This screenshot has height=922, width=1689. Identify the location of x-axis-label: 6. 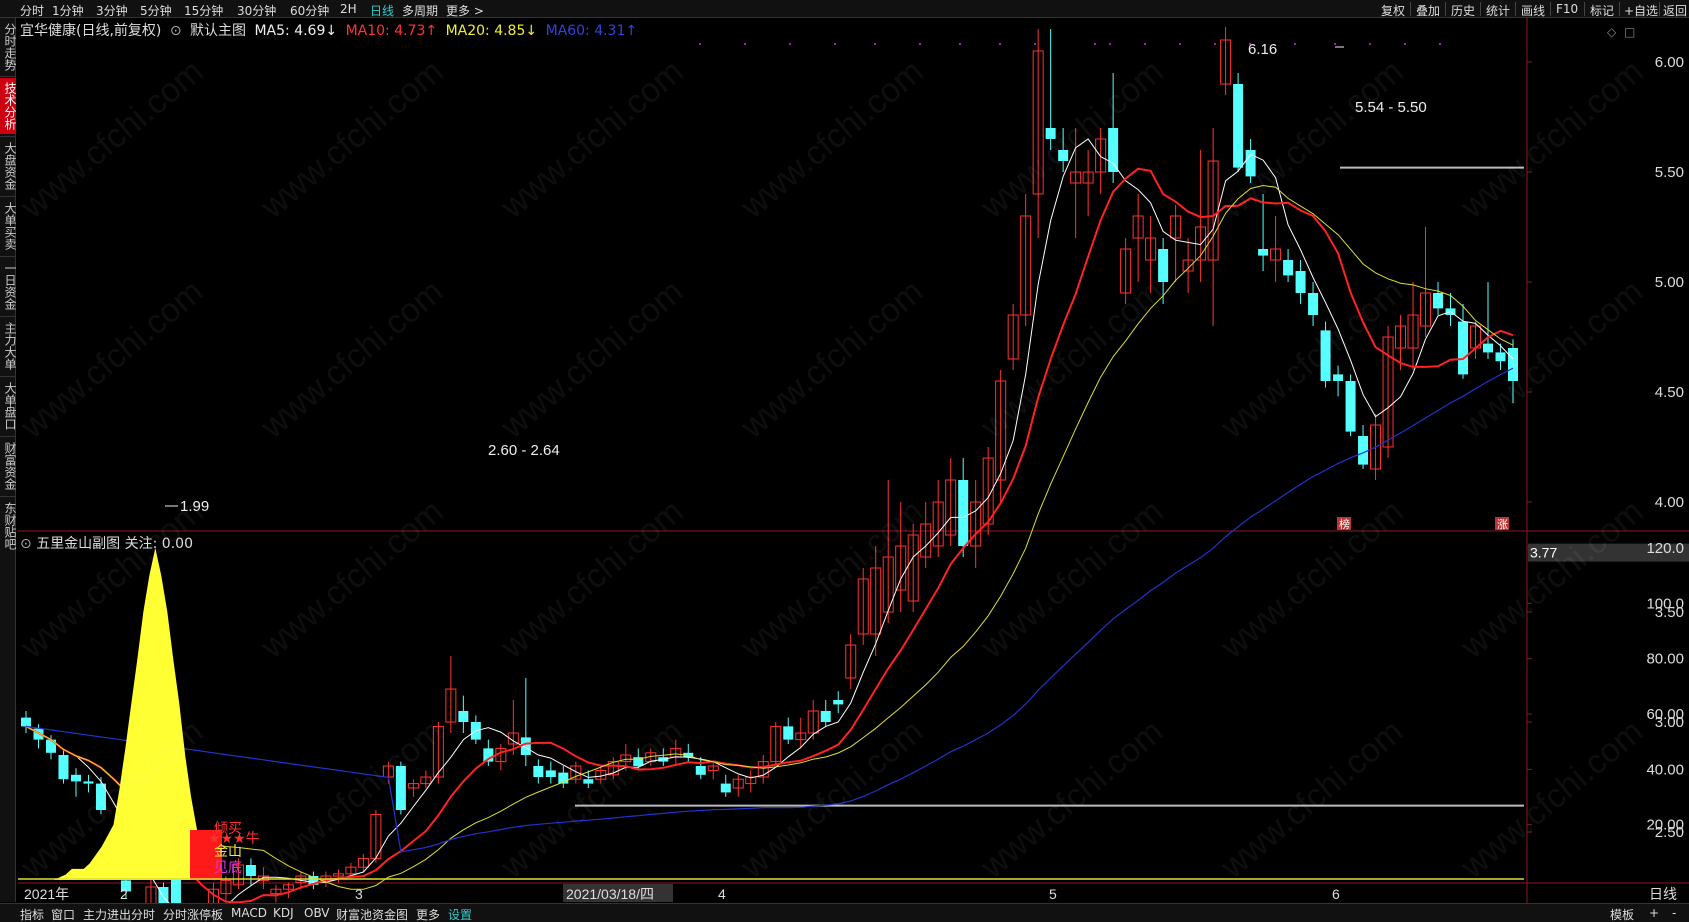
(1336, 894).